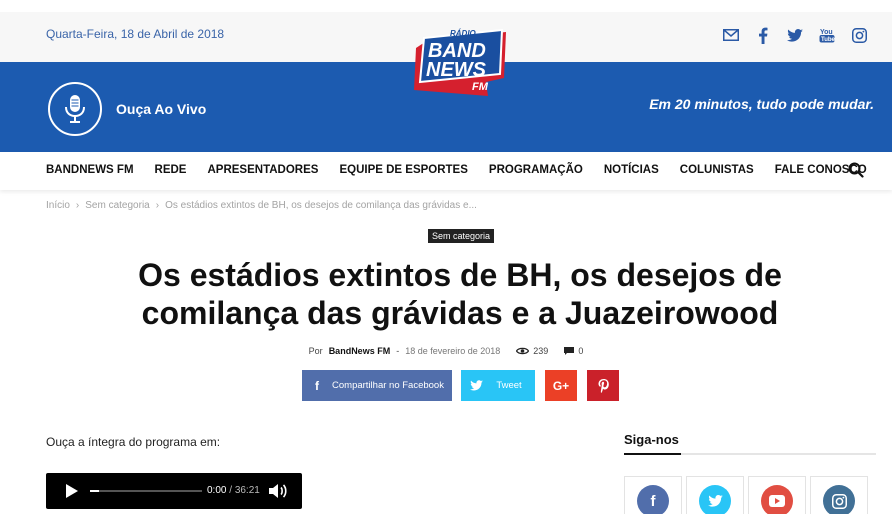 The height and width of the screenshot is (514, 892). I want to click on audio-current-time: 0:00, so click(217, 490).